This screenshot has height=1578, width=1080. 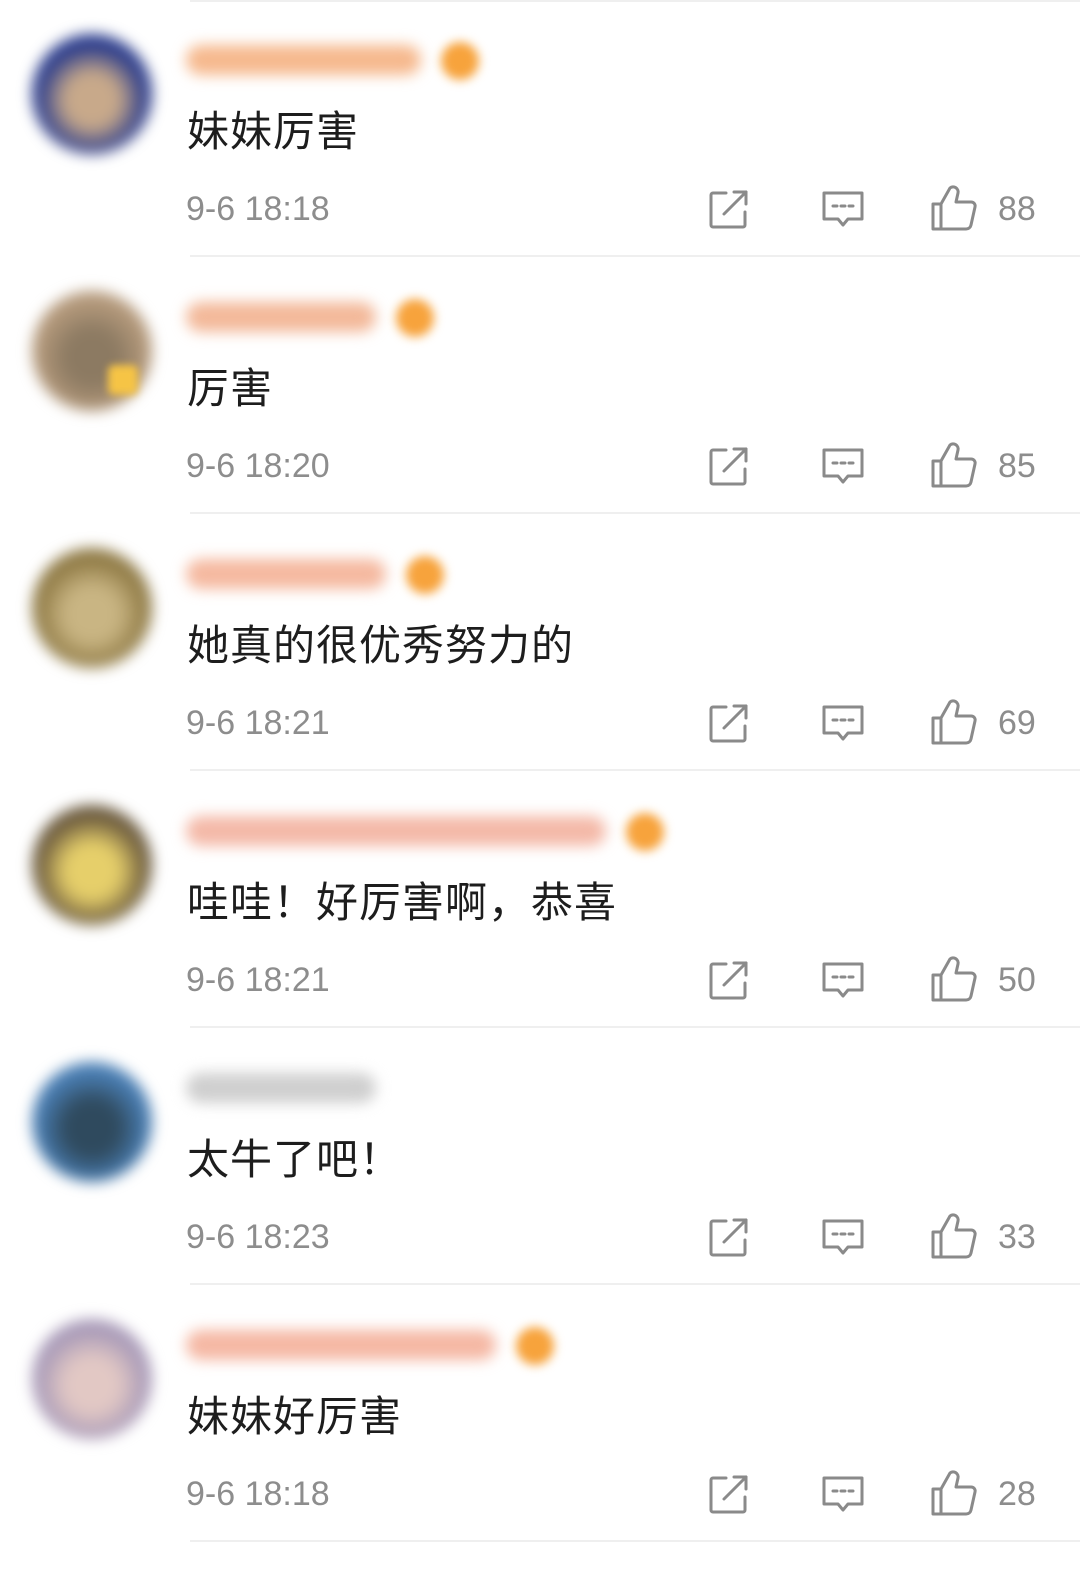 What do you see at coordinates (1017, 980) in the screenshot?
I see `like-count: 50` at bounding box center [1017, 980].